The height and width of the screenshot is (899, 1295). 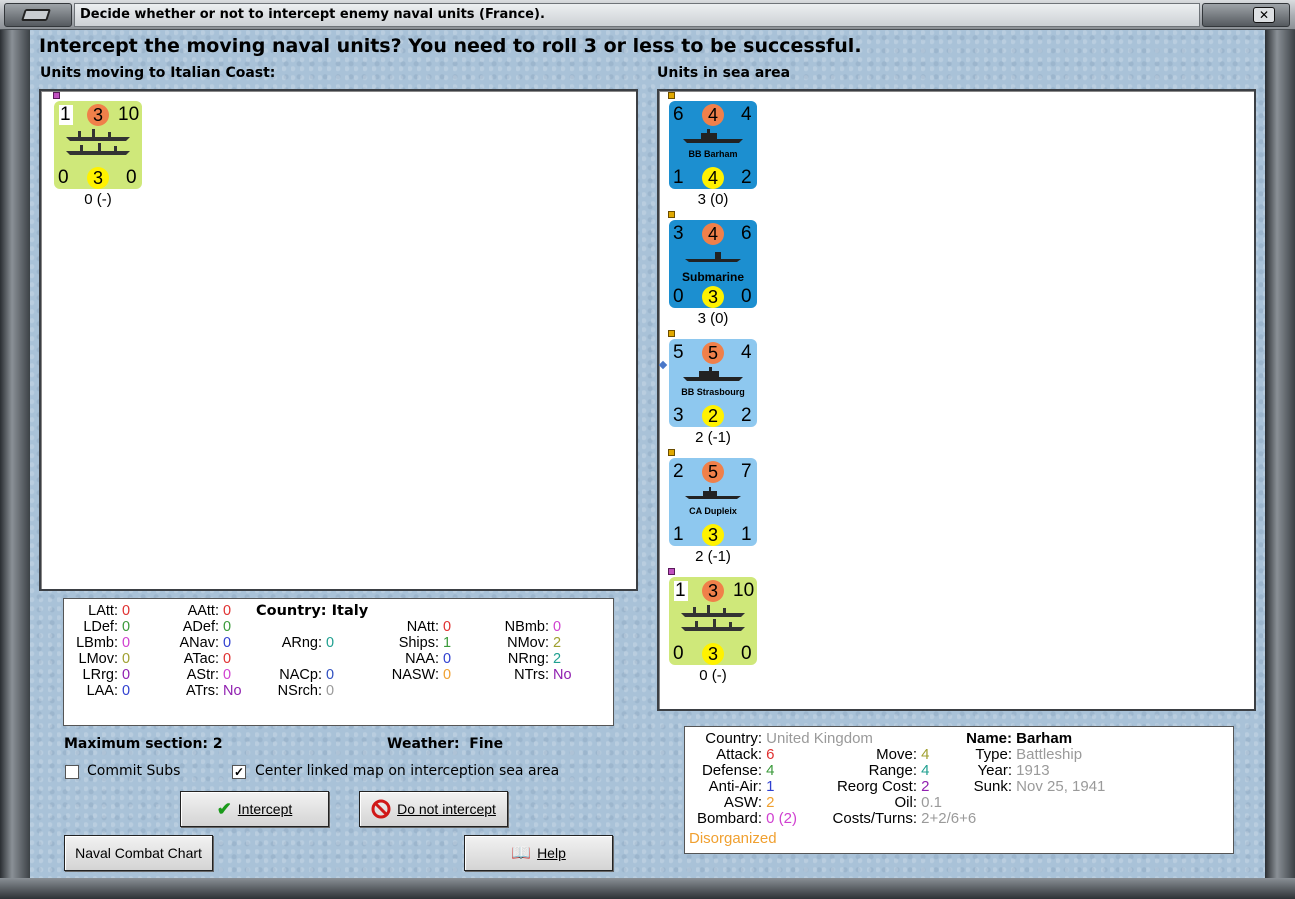 What do you see at coordinates (429, 627) in the screenshot?
I see `stat-natt: NAtt: 0` at bounding box center [429, 627].